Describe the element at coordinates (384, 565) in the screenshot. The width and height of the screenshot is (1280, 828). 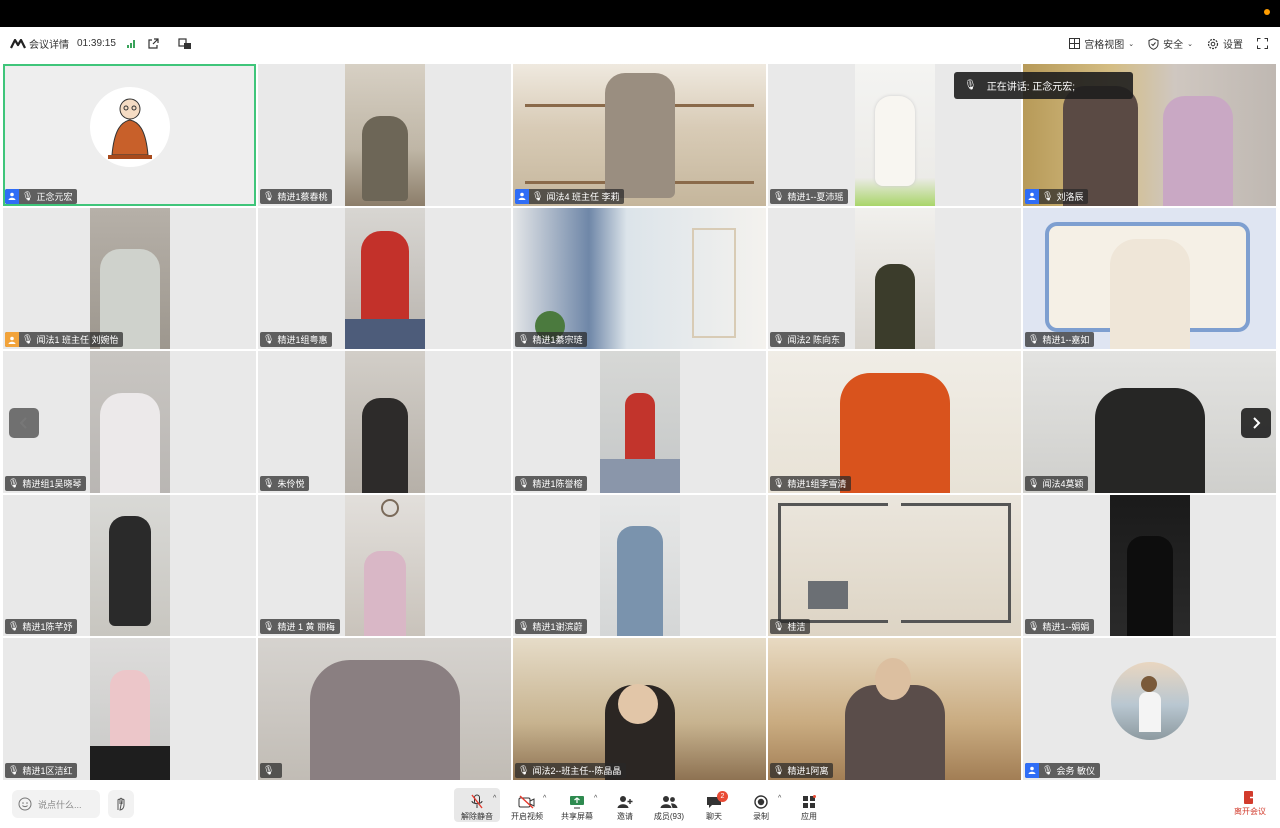
I see `video-tile: 🎙 精进 1 黄 丽梅` at that location.